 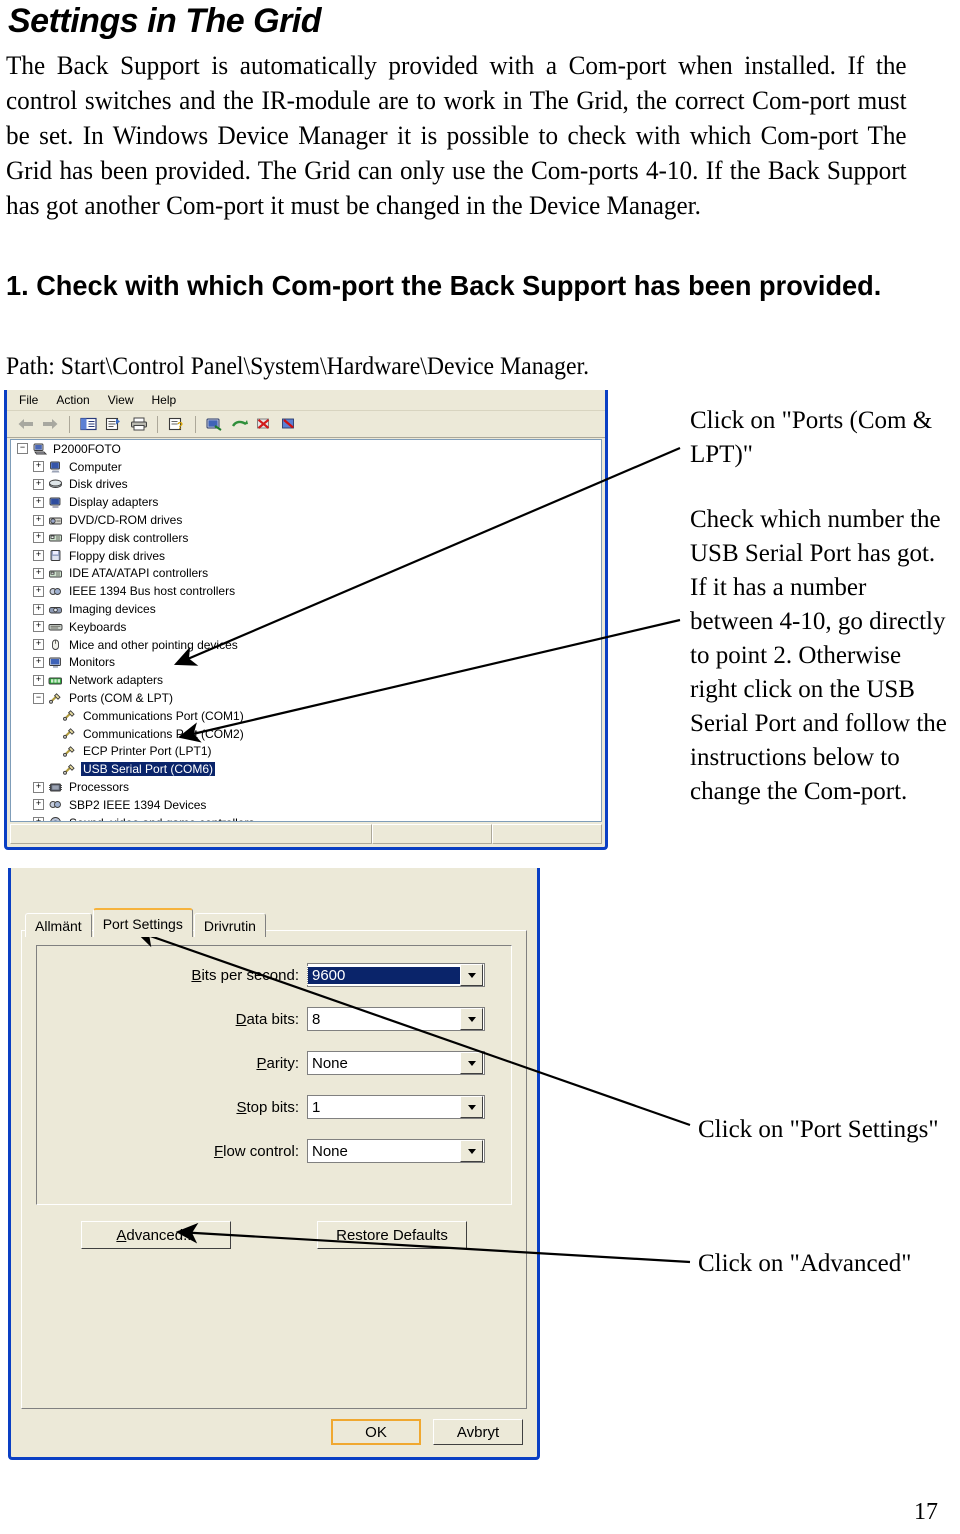 What do you see at coordinates (239, 424) in the screenshot?
I see `update-driver-icon` at bounding box center [239, 424].